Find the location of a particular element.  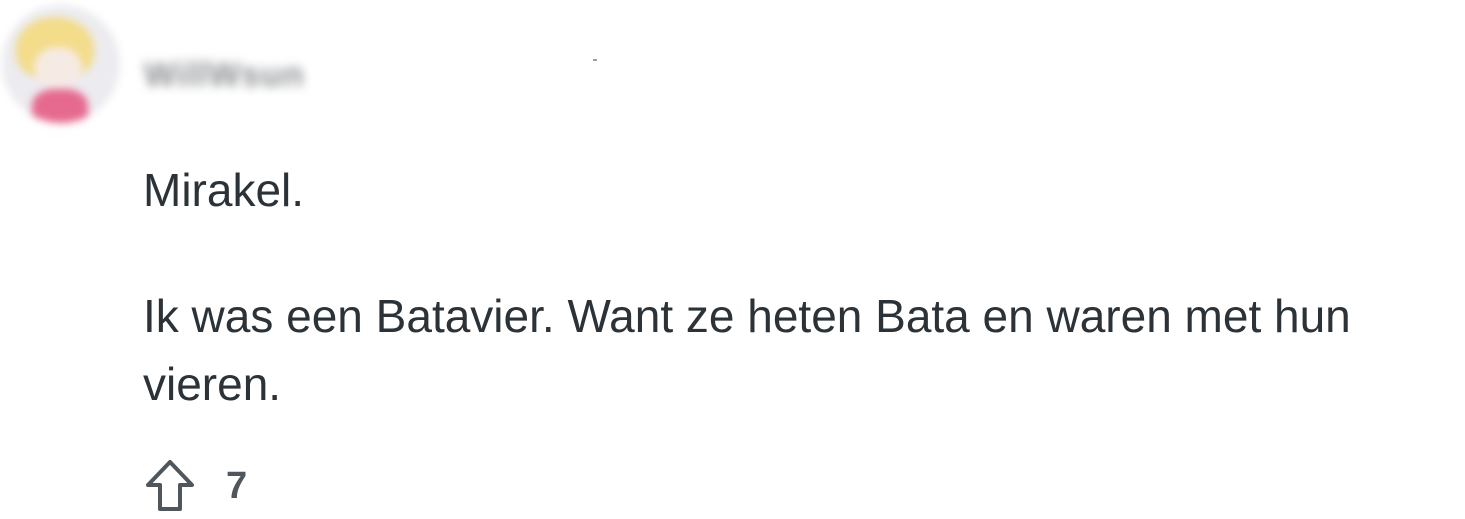

comment-paragraph: Mirakel. is located at coordinates (224, 190).